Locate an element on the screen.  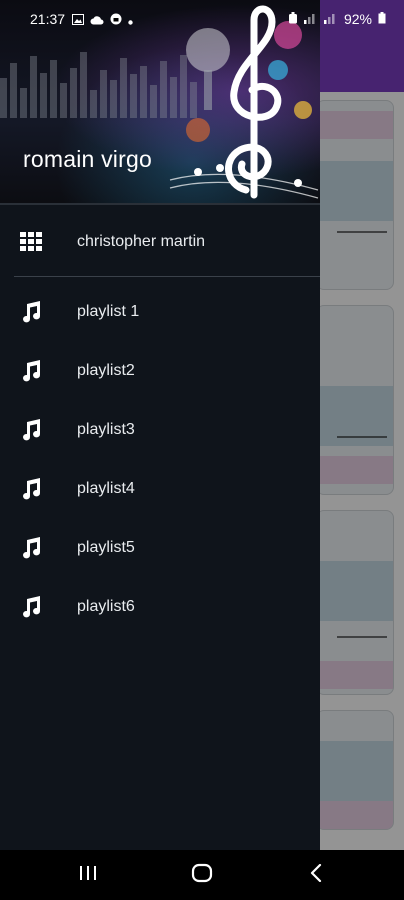
drawer-header-title: romain virgo is located at coordinates (87, 159).